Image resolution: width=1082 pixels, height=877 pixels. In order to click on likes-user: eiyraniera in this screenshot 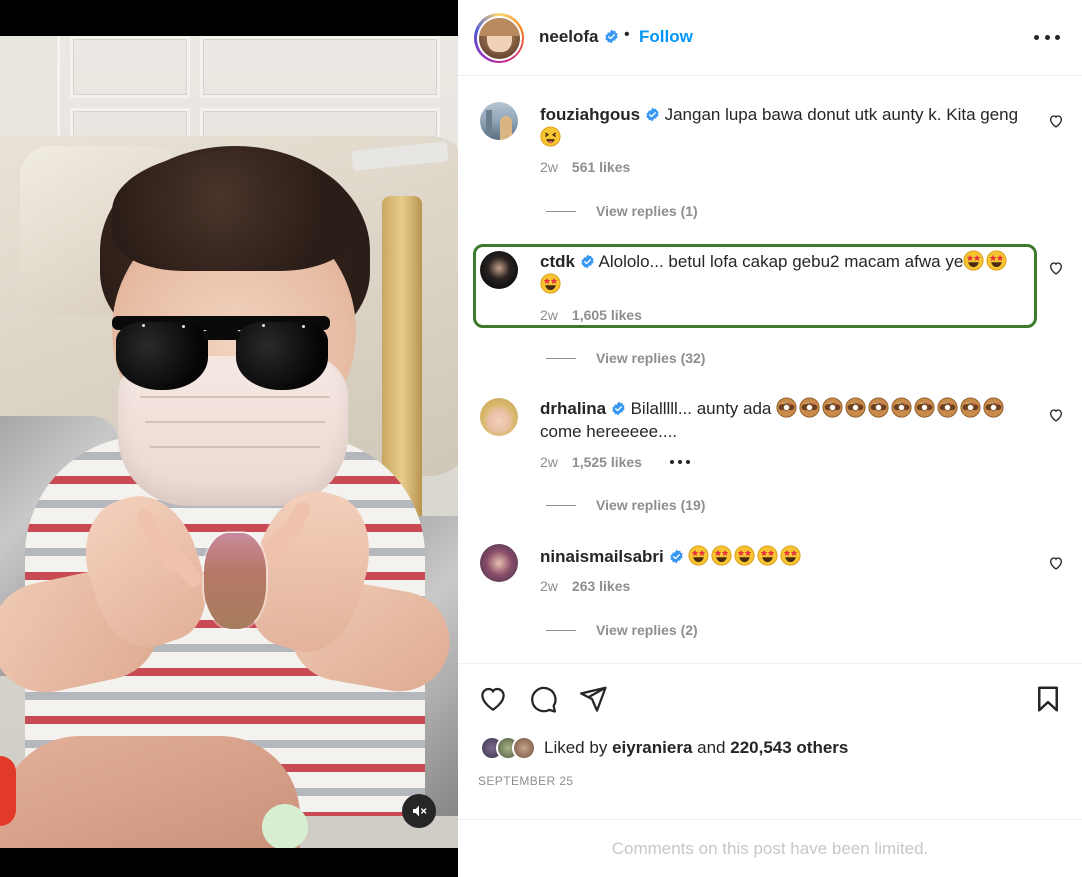, I will do `click(652, 747)`.